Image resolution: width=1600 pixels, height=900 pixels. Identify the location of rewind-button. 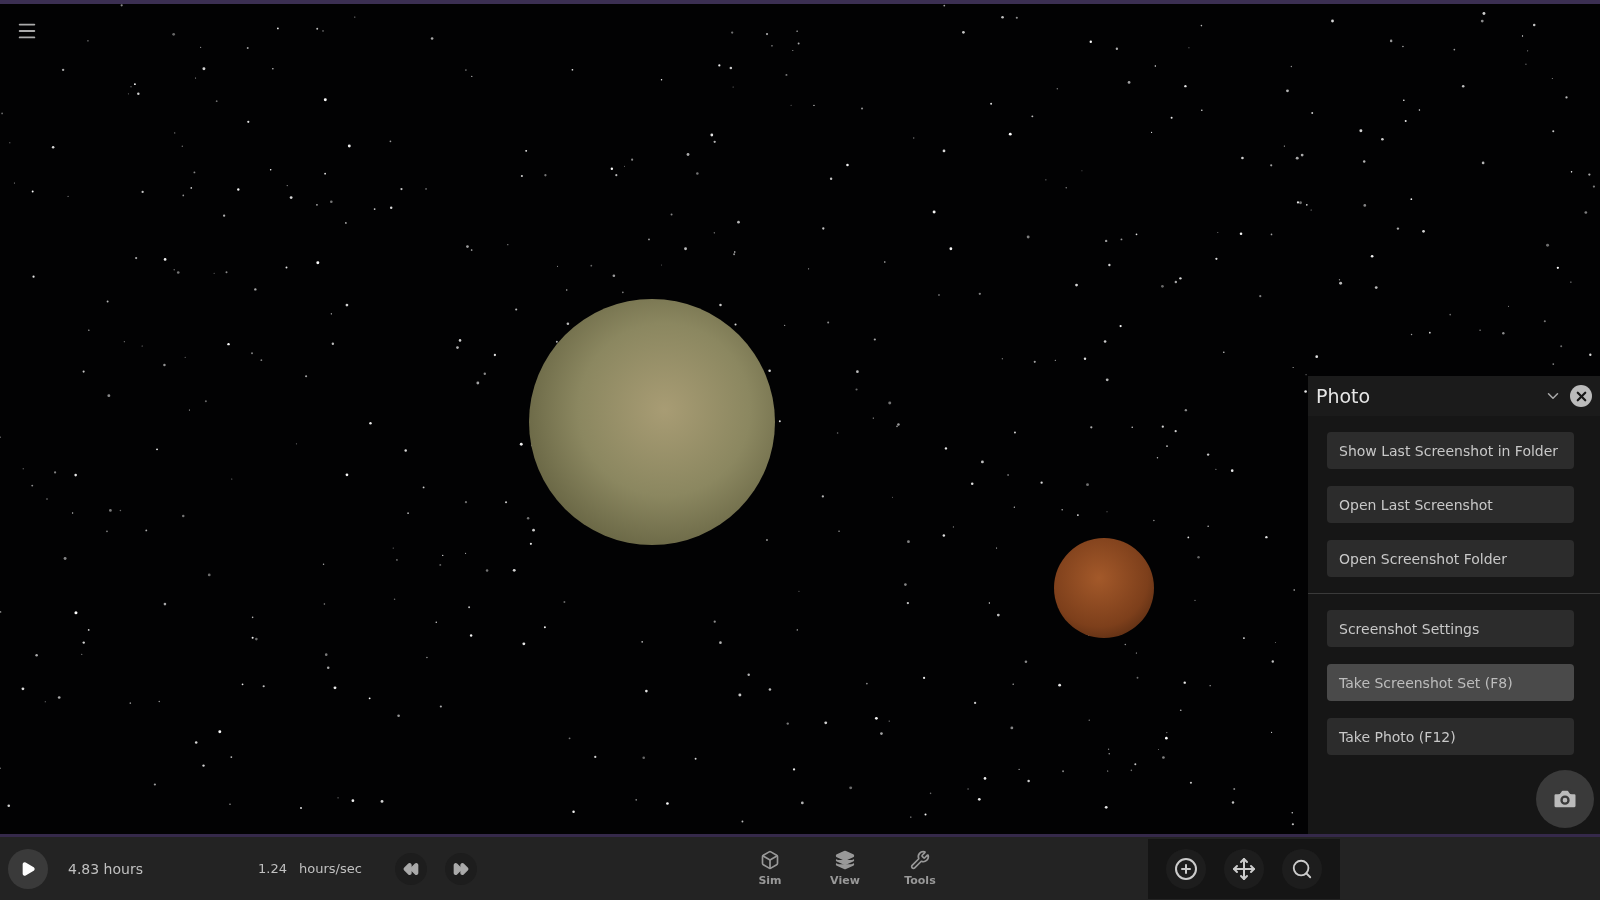
(410, 868).